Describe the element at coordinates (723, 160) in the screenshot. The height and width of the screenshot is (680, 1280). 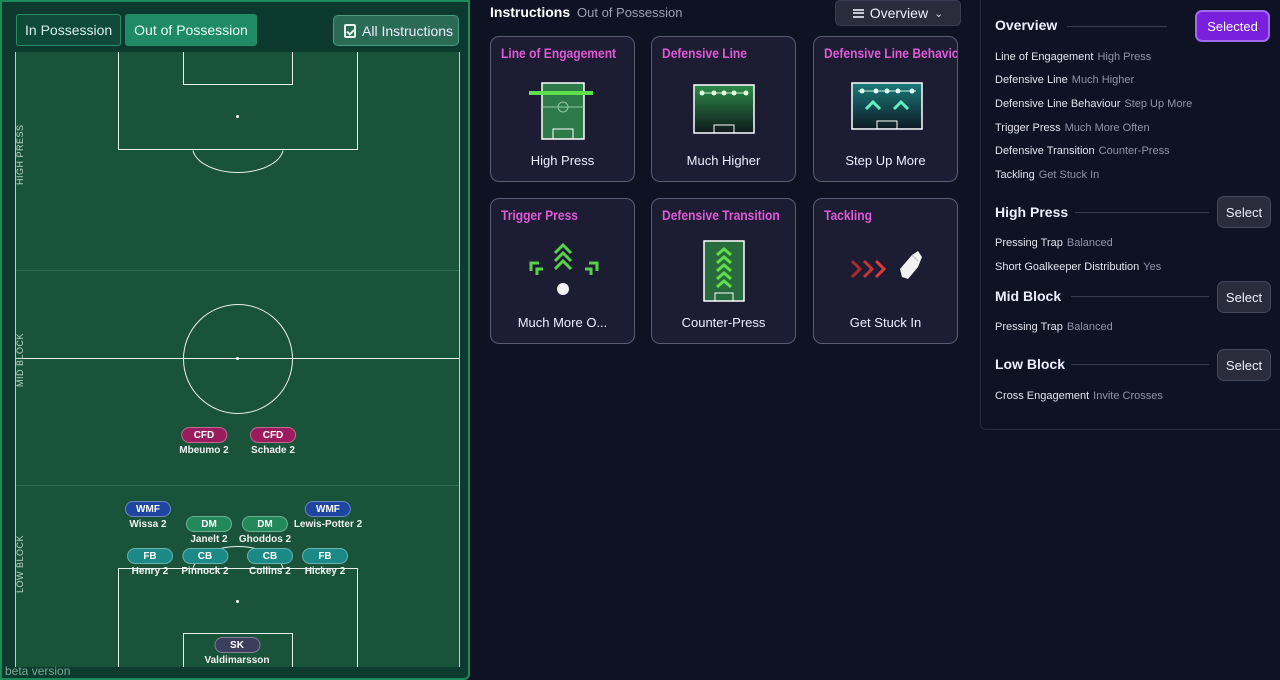
I see `card-value: Much Higher` at that location.